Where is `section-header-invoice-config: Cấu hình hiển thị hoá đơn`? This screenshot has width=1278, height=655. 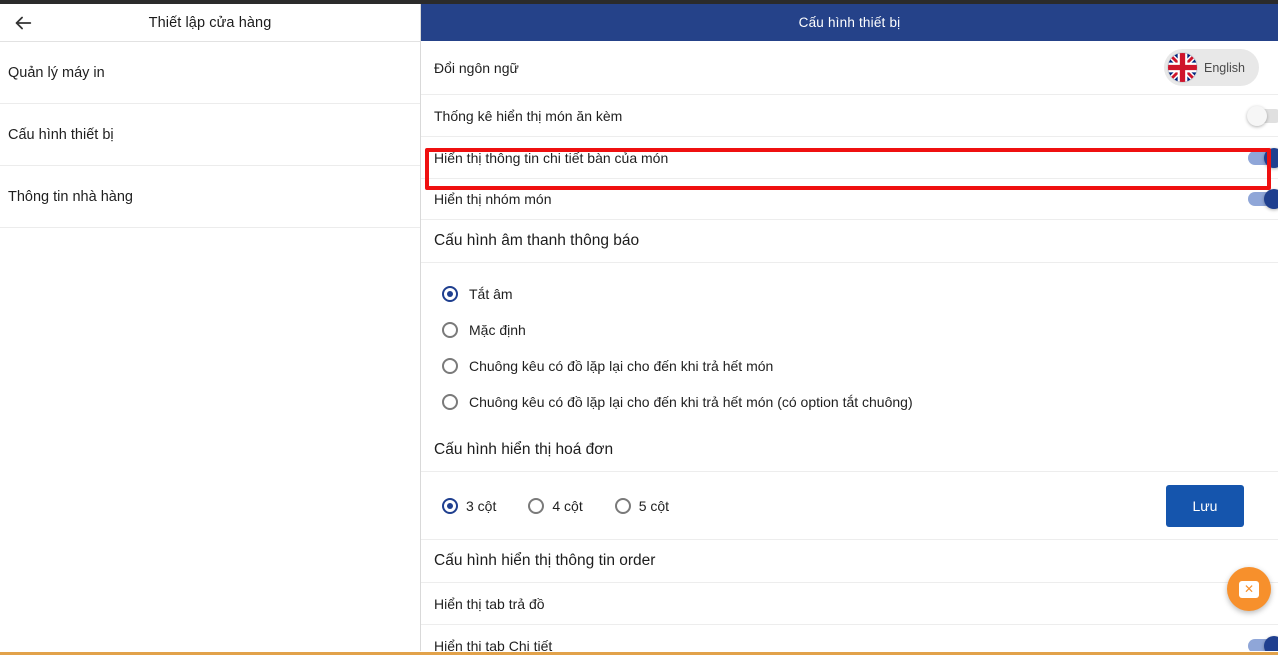
section-header-invoice-config: Cấu hình hiển thị hoá đơn is located at coordinates (849, 450).